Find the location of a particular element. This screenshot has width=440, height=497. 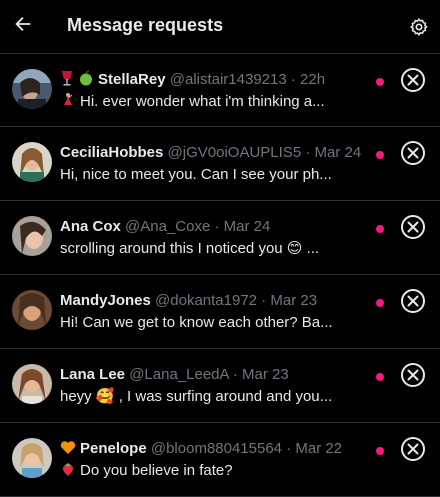

wine-glass-icon is located at coordinates (67, 81).